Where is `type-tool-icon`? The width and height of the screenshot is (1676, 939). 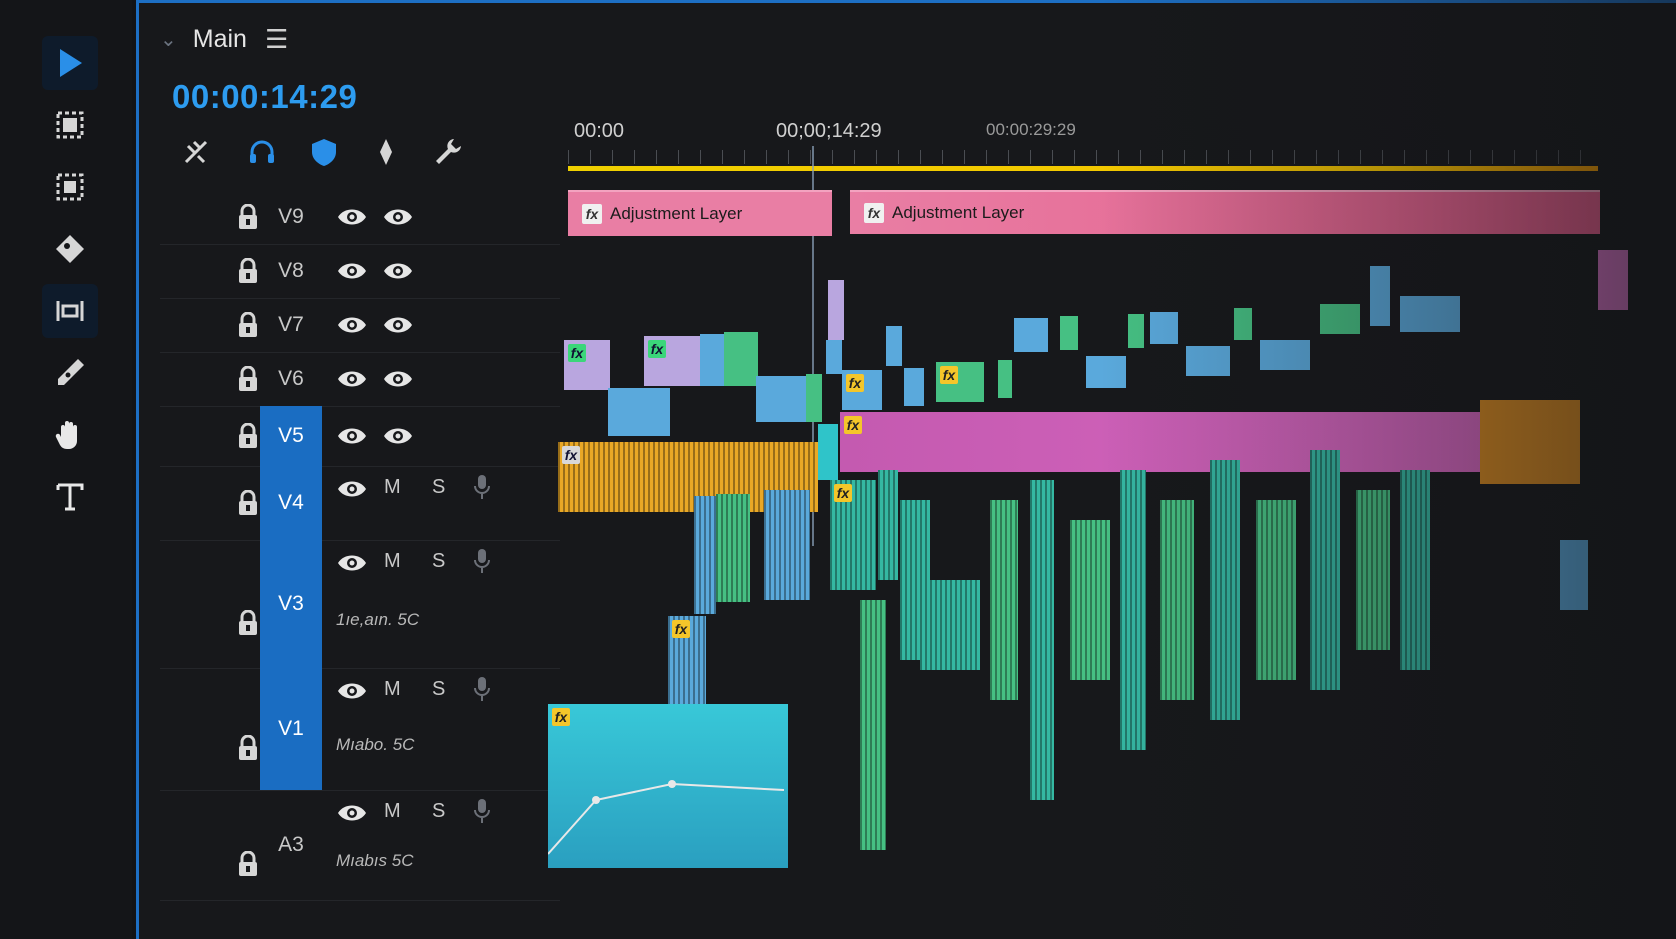
type-tool-icon is located at coordinates (70, 497).